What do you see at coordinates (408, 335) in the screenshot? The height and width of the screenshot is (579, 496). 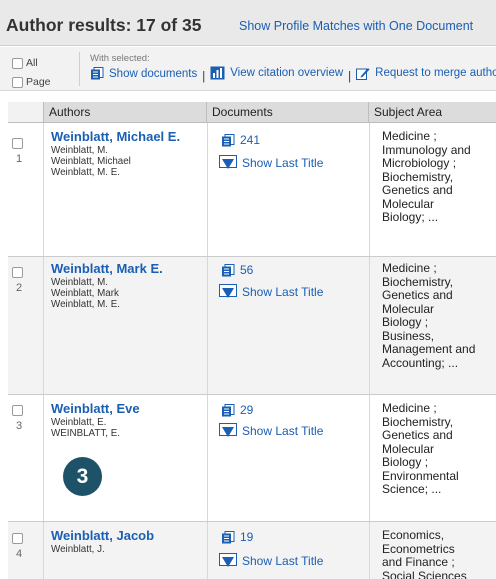 I see `subject-area-line: Business,` at bounding box center [408, 335].